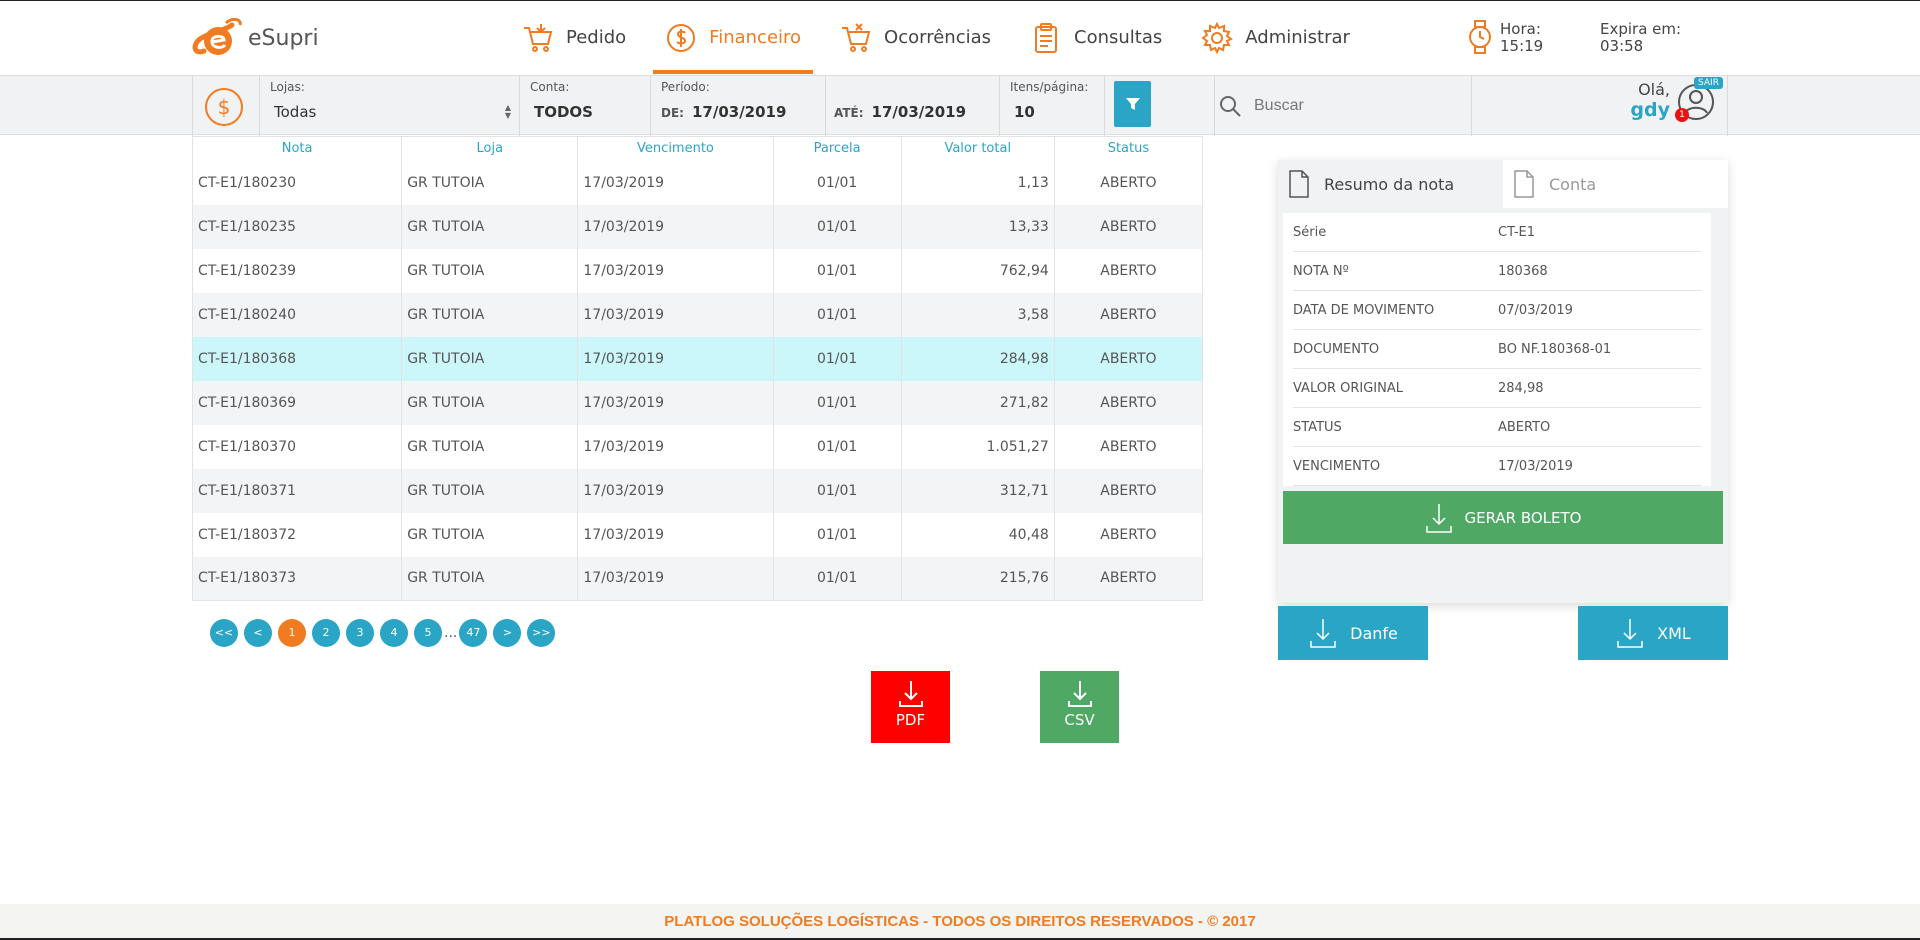 The height and width of the screenshot is (940, 1920). I want to click on lojas-label: Lojas:, so click(287, 87).